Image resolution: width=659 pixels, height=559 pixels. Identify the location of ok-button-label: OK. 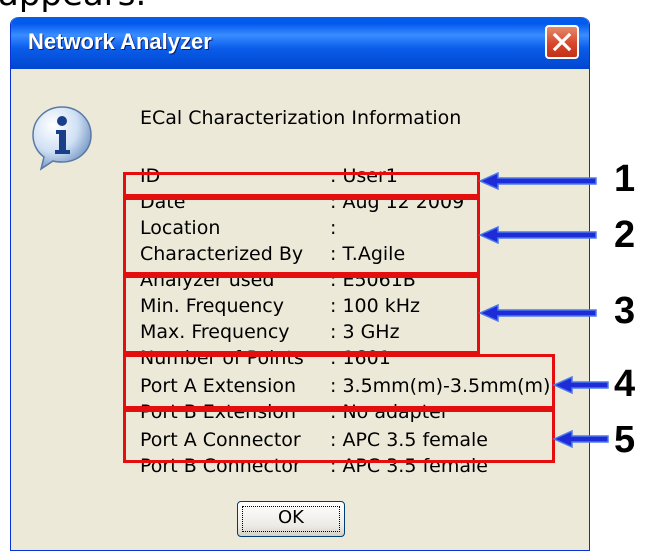
(291, 517).